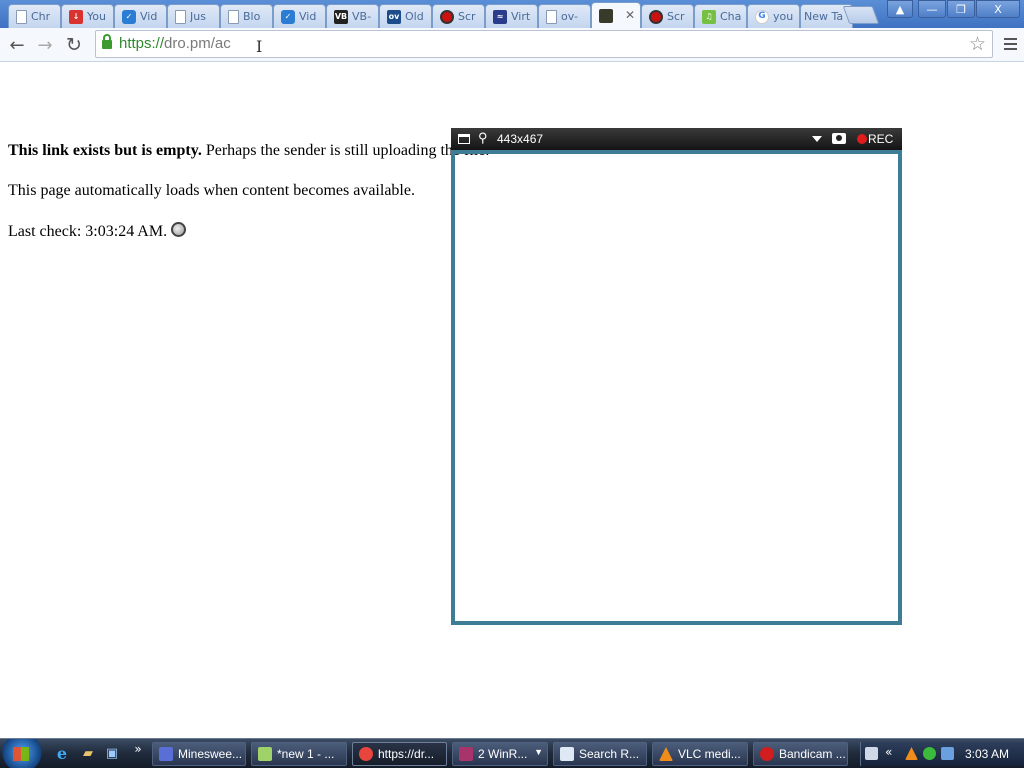 The image size is (1024, 768). I want to click on window-icon, so click(464, 139).